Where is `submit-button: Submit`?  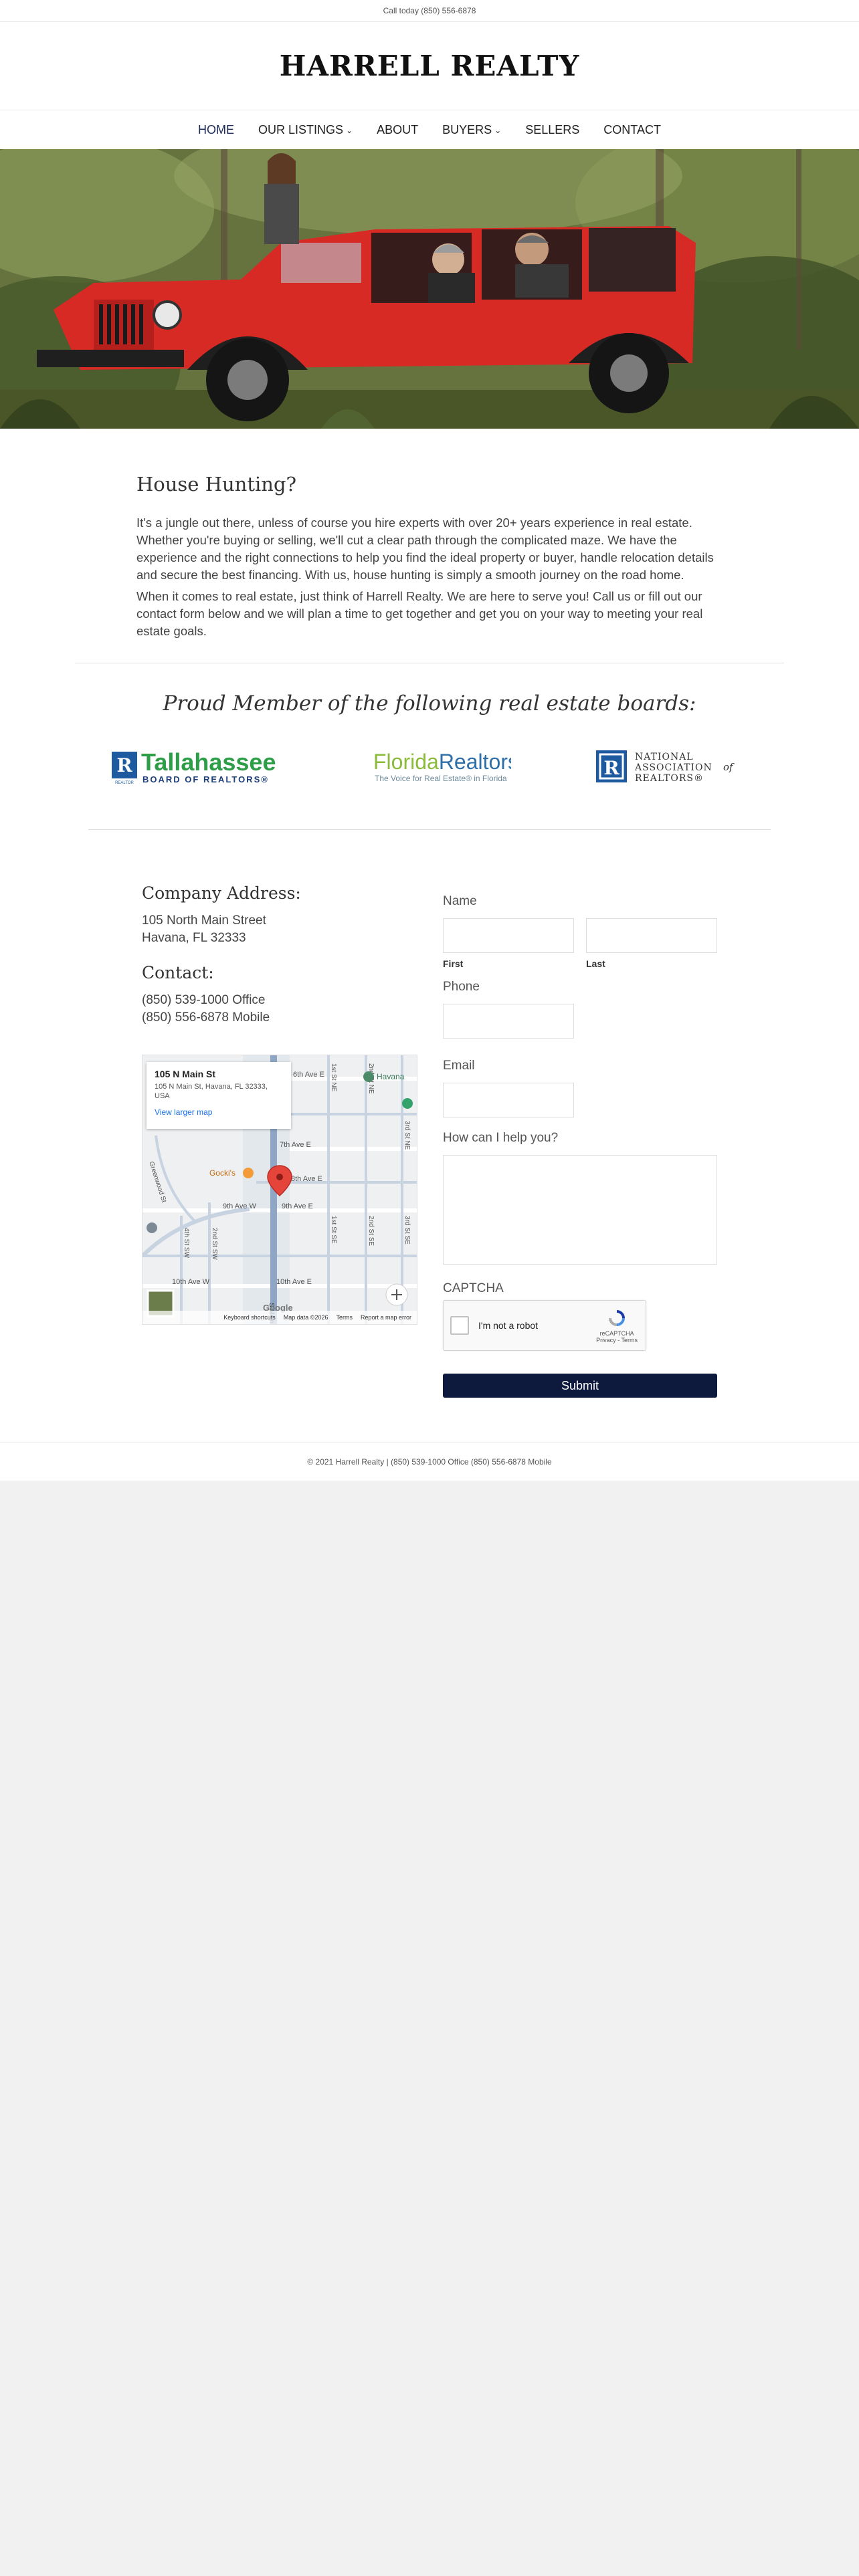 submit-button: Submit is located at coordinates (580, 1386).